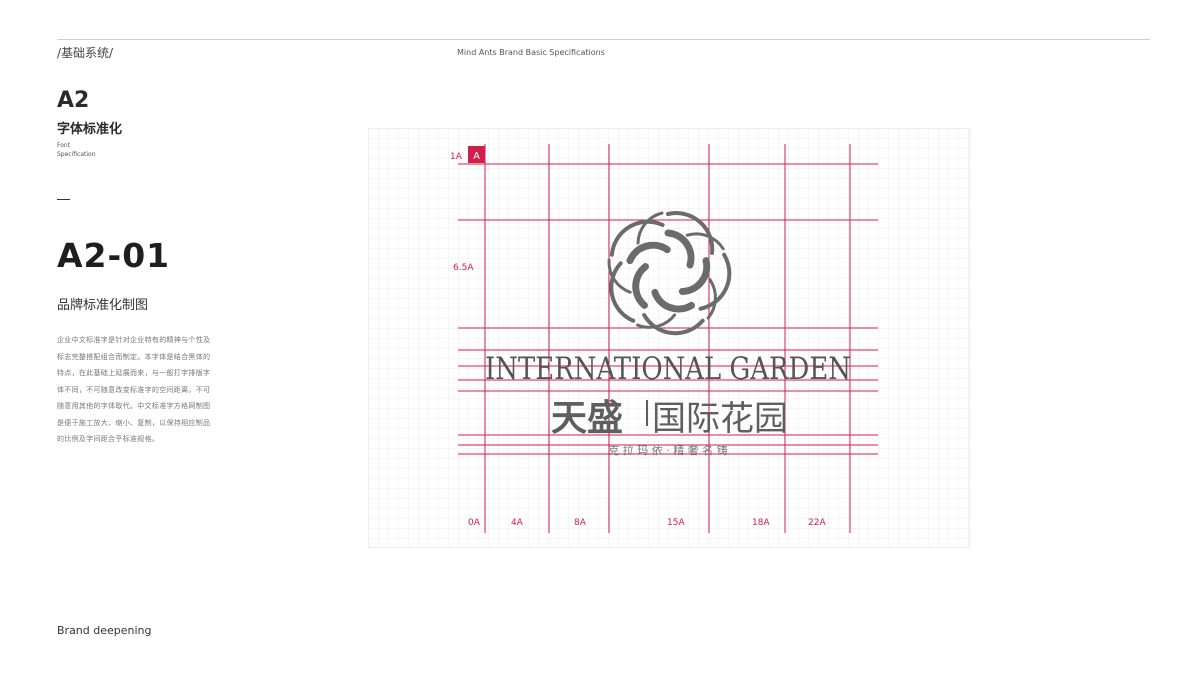 The width and height of the screenshot is (1200, 675). Describe the element at coordinates (587, 418) in the screenshot. I see `brand-name-cn-left: 天盛` at that location.